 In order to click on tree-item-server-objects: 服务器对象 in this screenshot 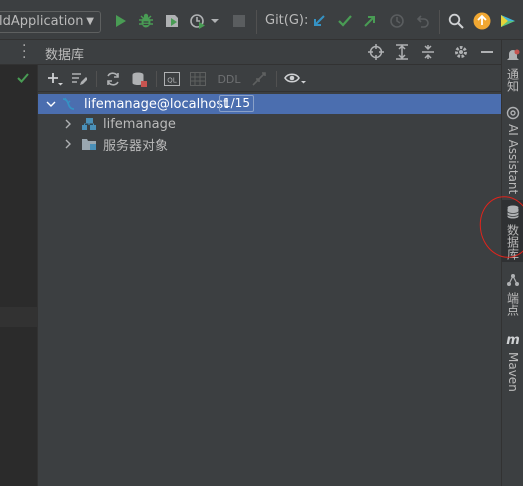, I will do `click(269, 144)`.